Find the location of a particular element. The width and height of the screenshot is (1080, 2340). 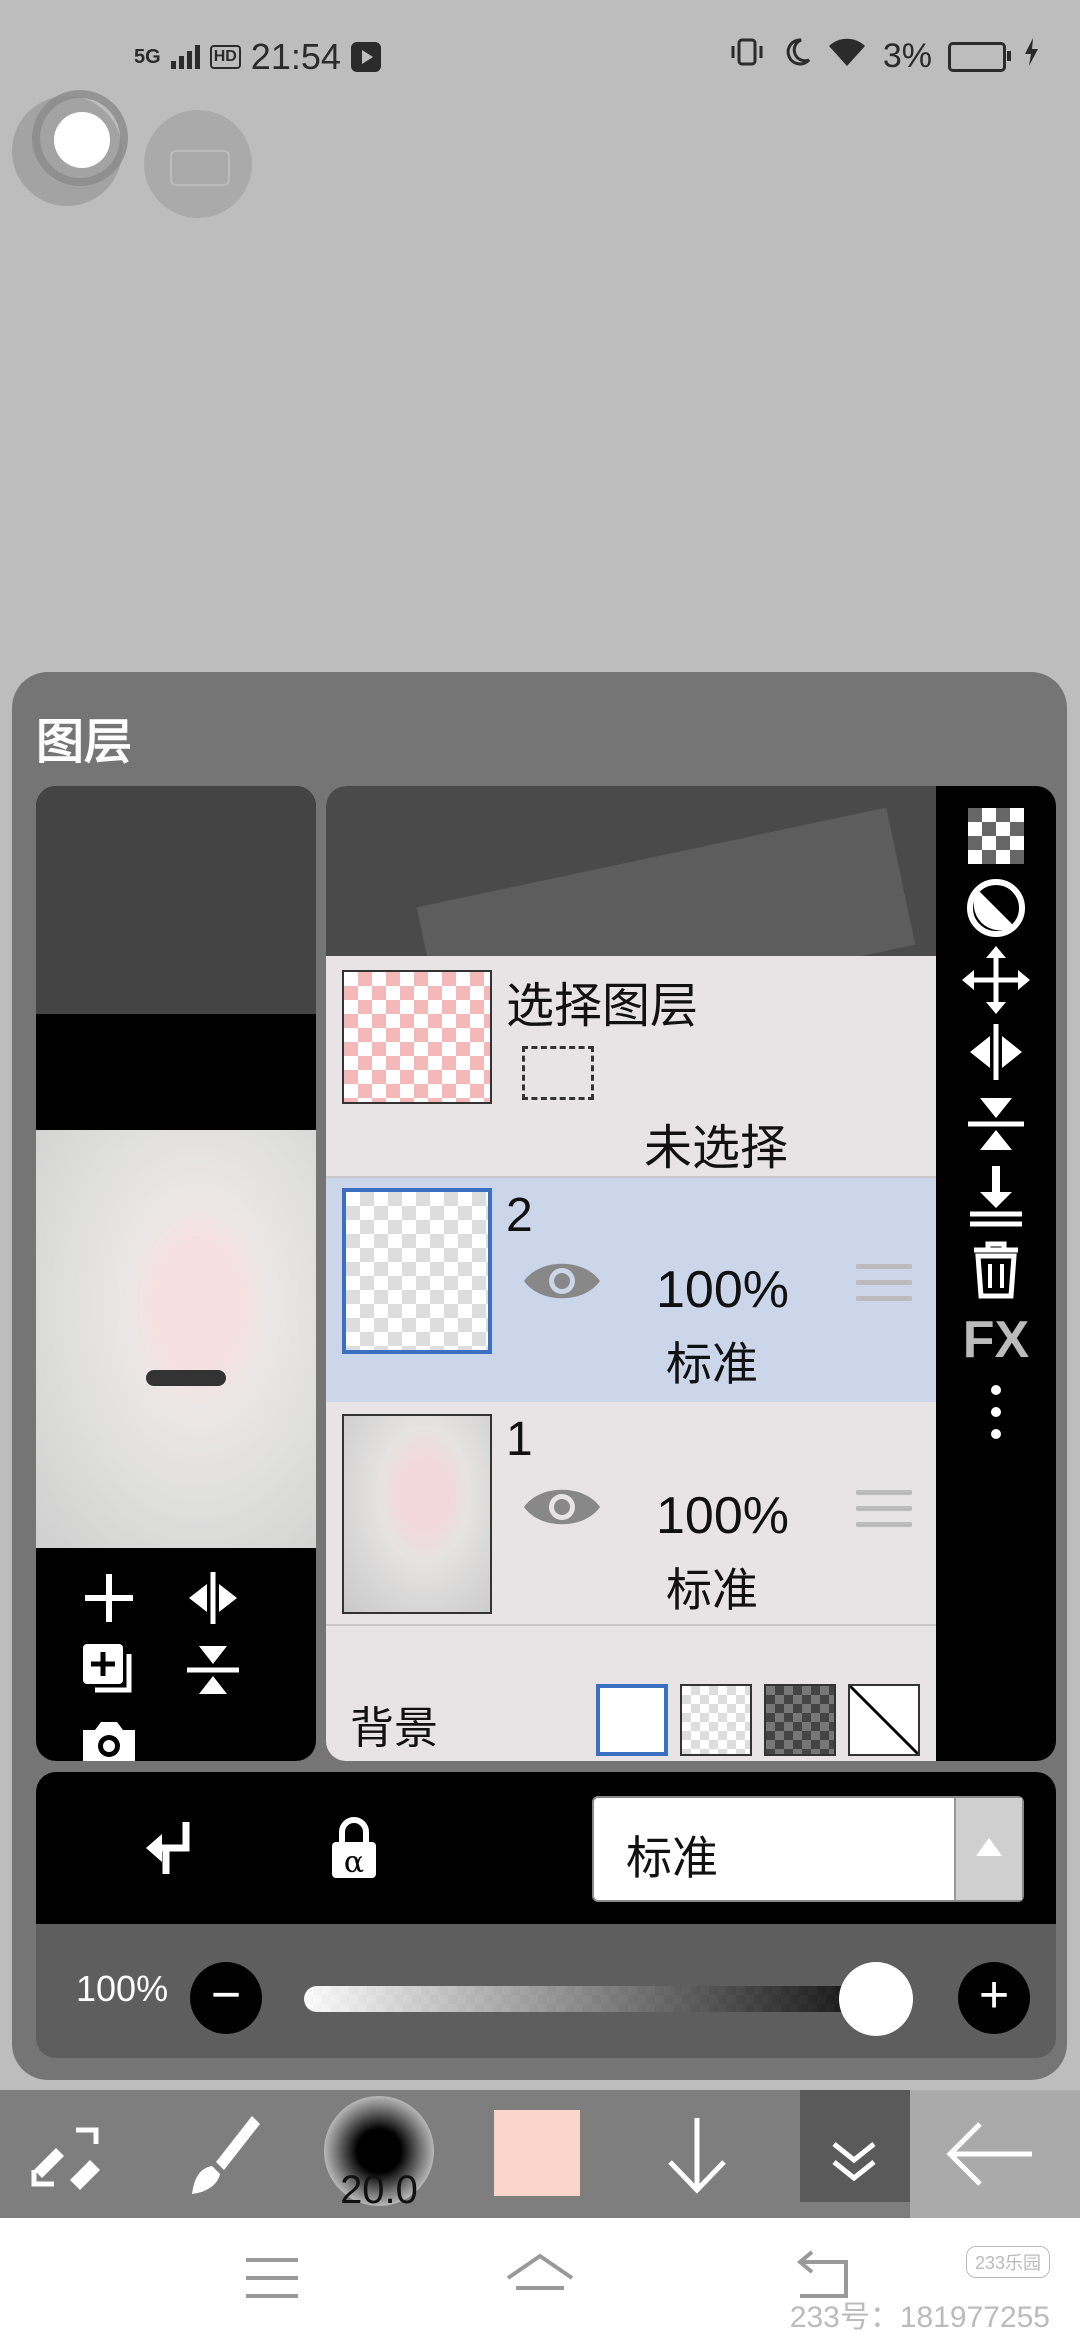

vibrate-icon is located at coordinates (747, 56).